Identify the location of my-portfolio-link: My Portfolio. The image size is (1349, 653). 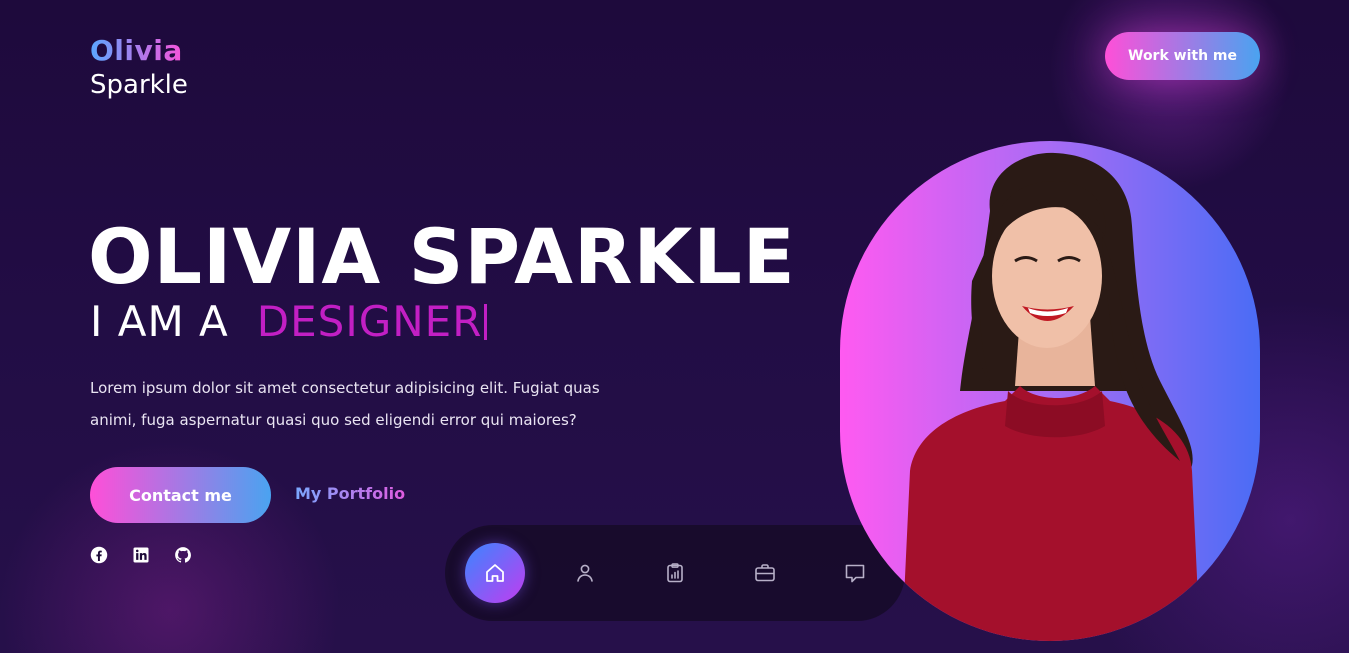
(350, 493).